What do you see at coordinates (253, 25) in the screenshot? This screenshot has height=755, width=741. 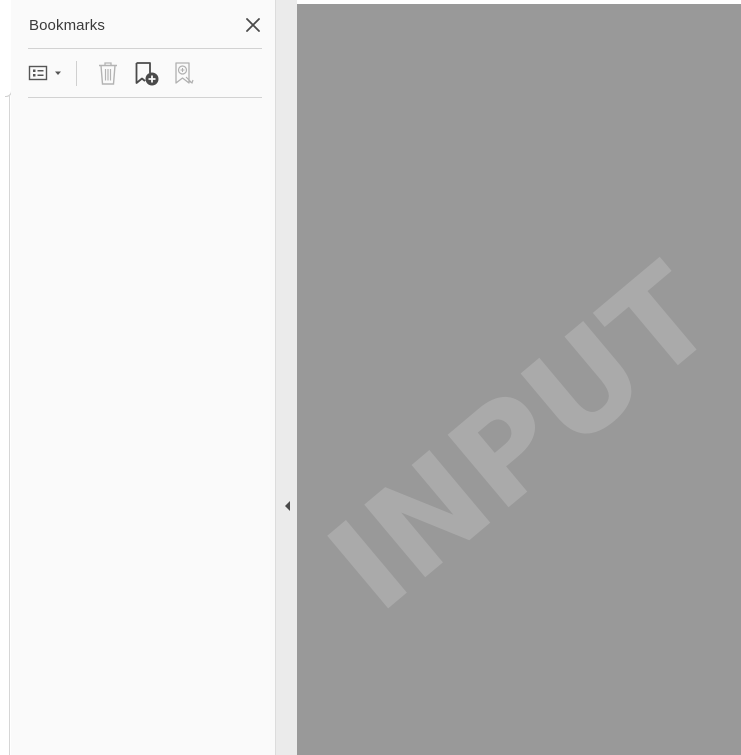 I see `close-icon` at bounding box center [253, 25].